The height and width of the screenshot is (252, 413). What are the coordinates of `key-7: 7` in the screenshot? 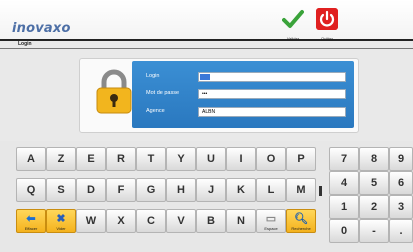 It's located at (344, 159).